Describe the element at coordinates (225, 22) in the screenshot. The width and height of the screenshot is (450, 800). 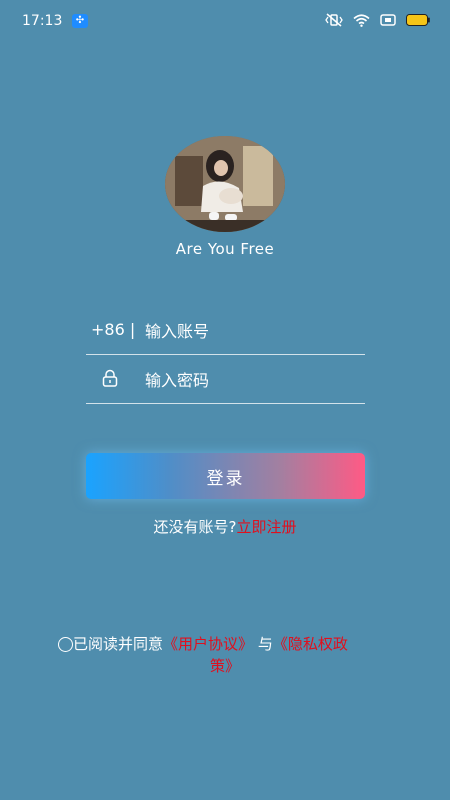
I see `status-bar: 17:13 ✣` at that location.